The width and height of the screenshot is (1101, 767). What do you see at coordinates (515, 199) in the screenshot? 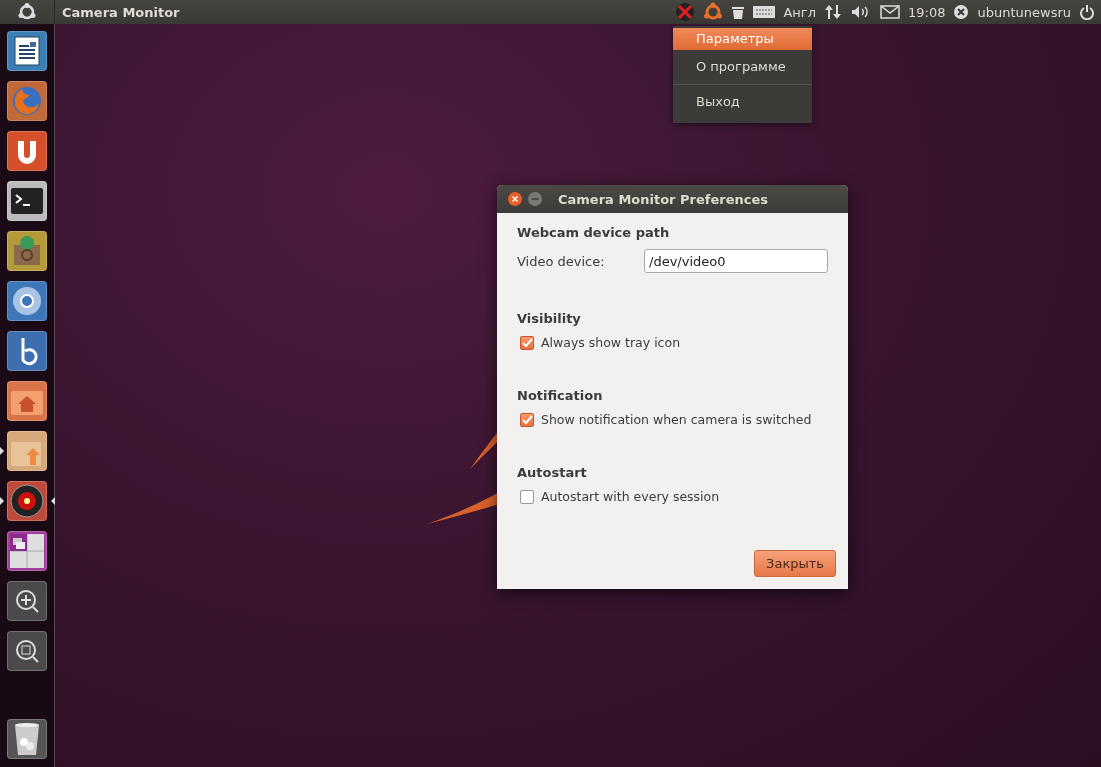
I see `close-icon` at bounding box center [515, 199].